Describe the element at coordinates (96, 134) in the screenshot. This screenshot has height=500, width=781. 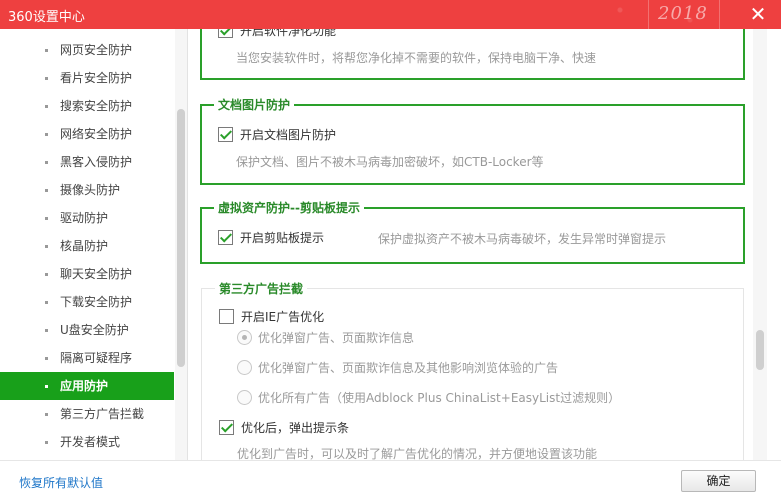
I see `sidebar-item-label: 网络安全防护` at that location.